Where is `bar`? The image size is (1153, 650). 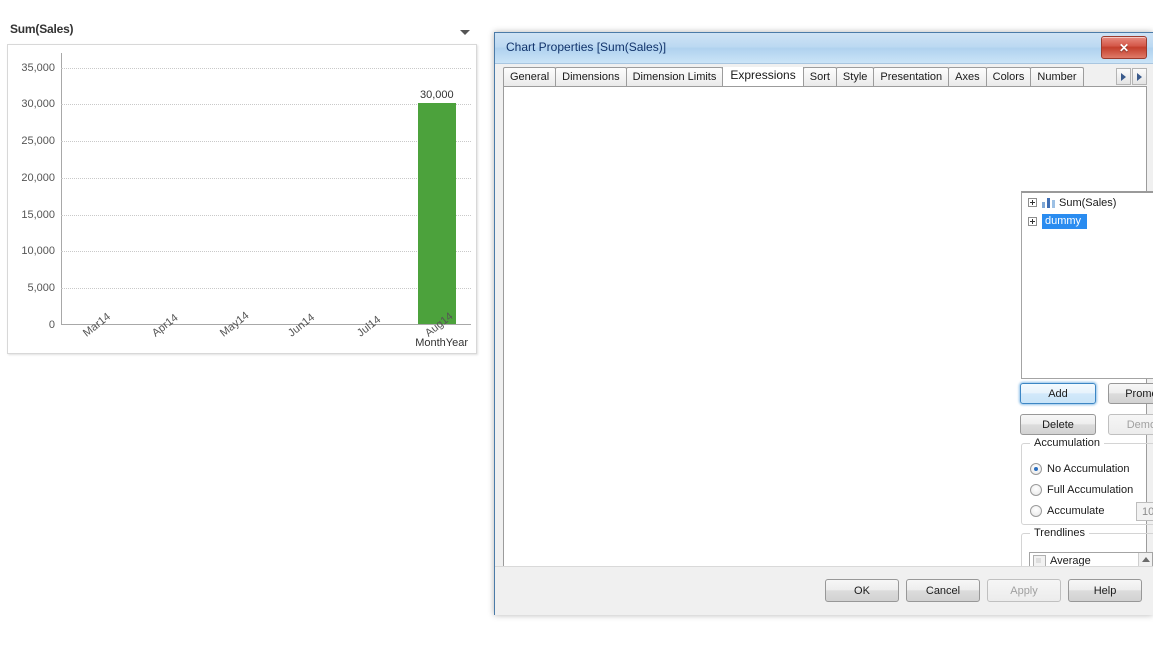
bar is located at coordinates (437, 213).